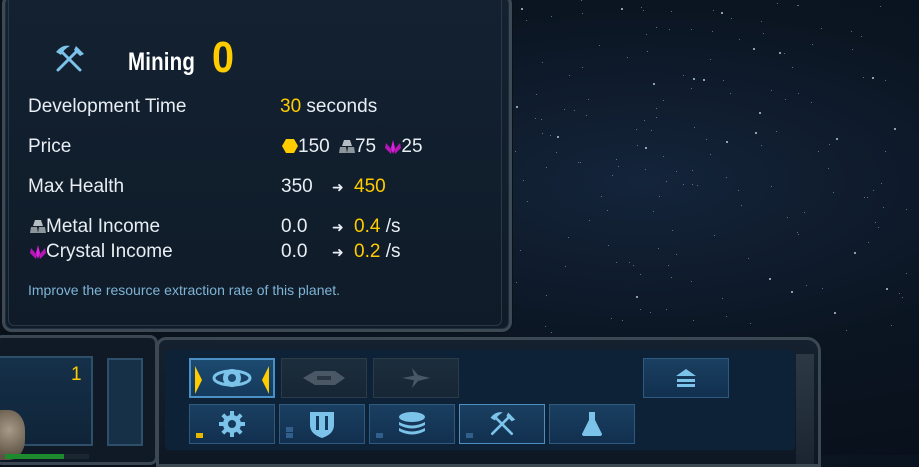 The width and height of the screenshot is (919, 467). What do you see at coordinates (370, 186) in the screenshot?
I see `max-health-next: 450` at bounding box center [370, 186].